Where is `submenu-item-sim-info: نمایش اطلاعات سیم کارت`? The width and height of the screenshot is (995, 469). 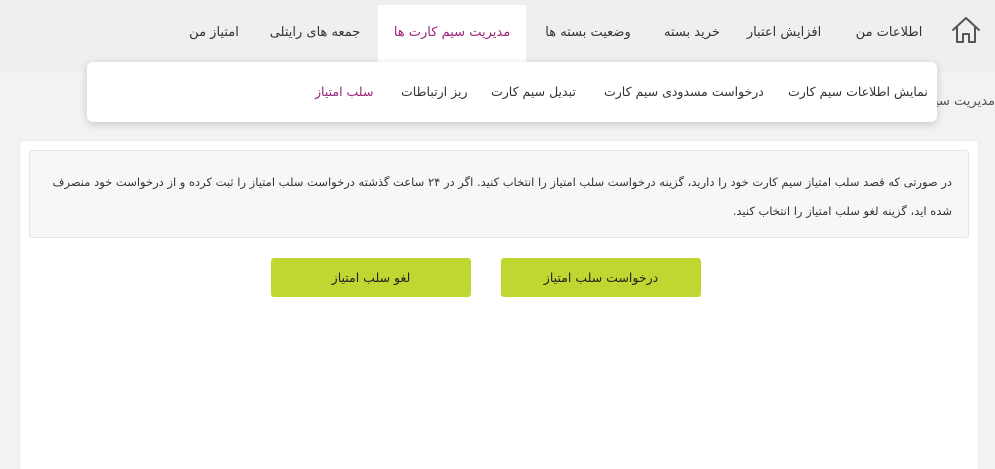 submenu-item-sim-info: نمایش اطلاعات سیم کارت is located at coordinates (858, 91).